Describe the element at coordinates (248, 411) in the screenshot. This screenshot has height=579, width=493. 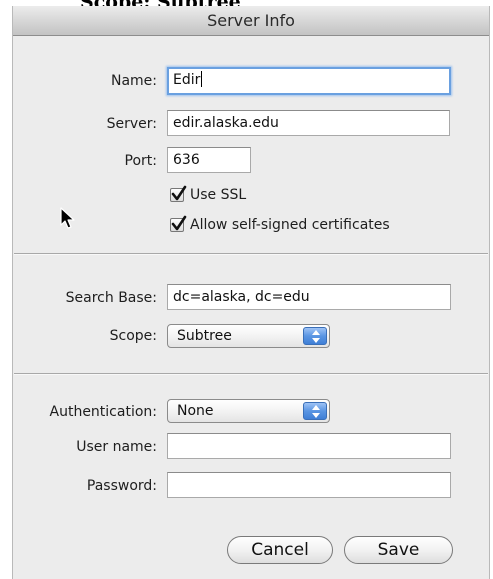
I see `authentication-popup: None` at that location.